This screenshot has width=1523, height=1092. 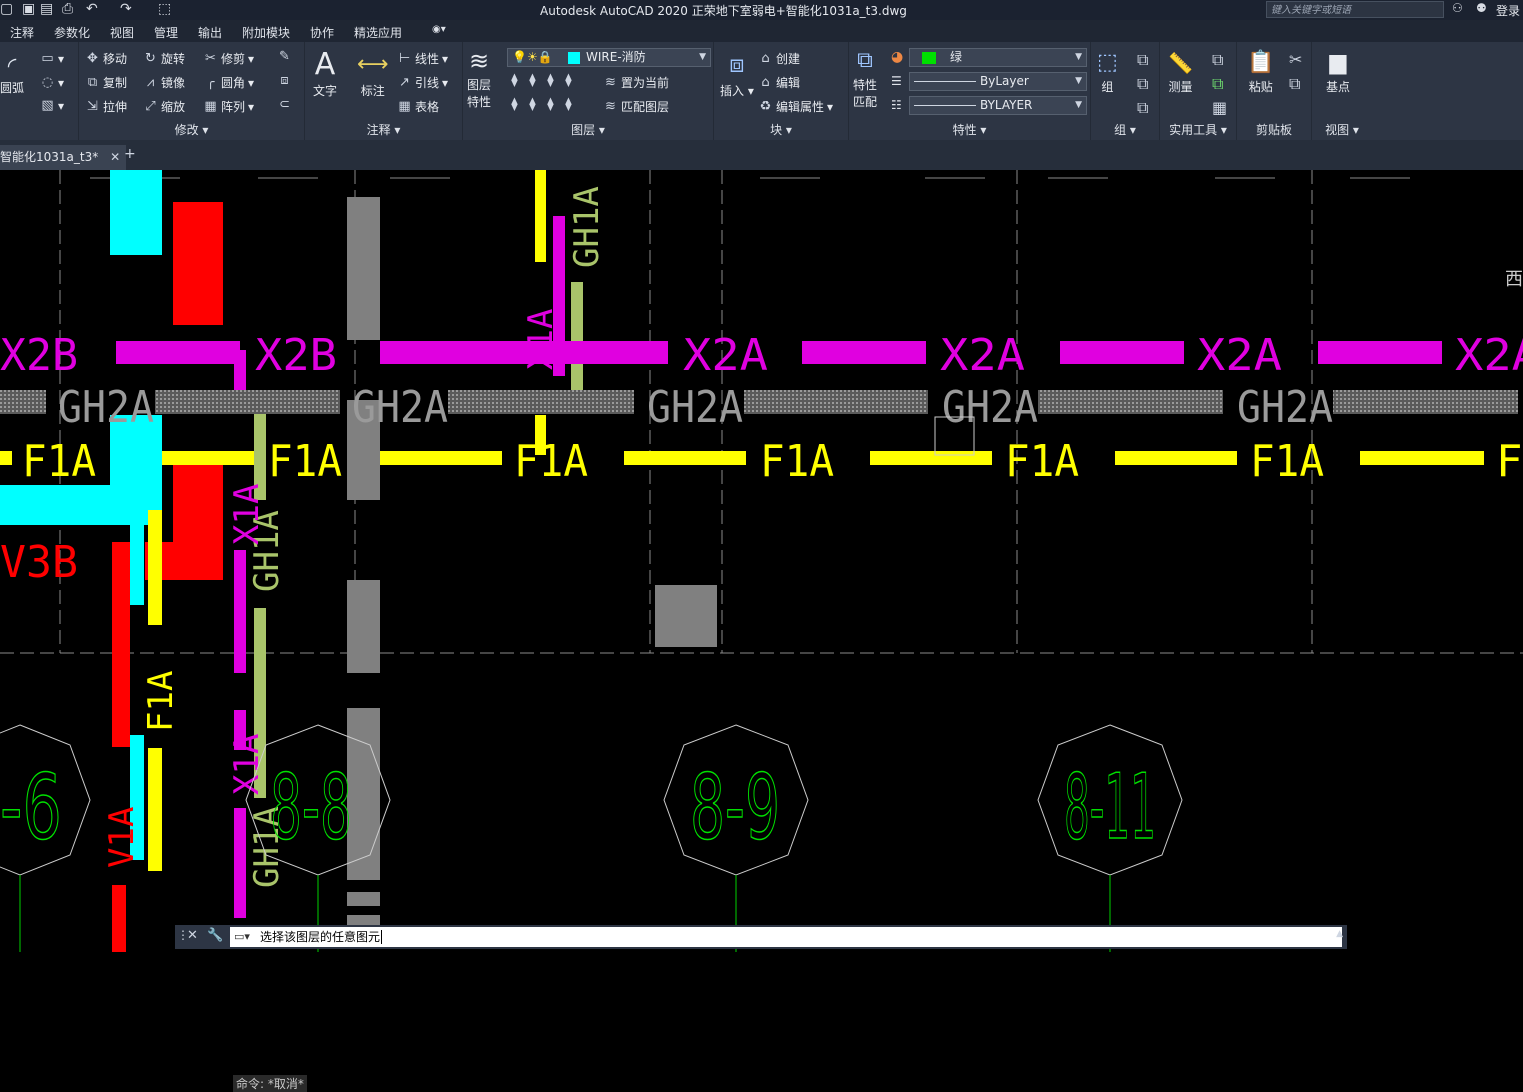 I want to click on hatch-button: ◌ ▾, so click(x=52, y=83).